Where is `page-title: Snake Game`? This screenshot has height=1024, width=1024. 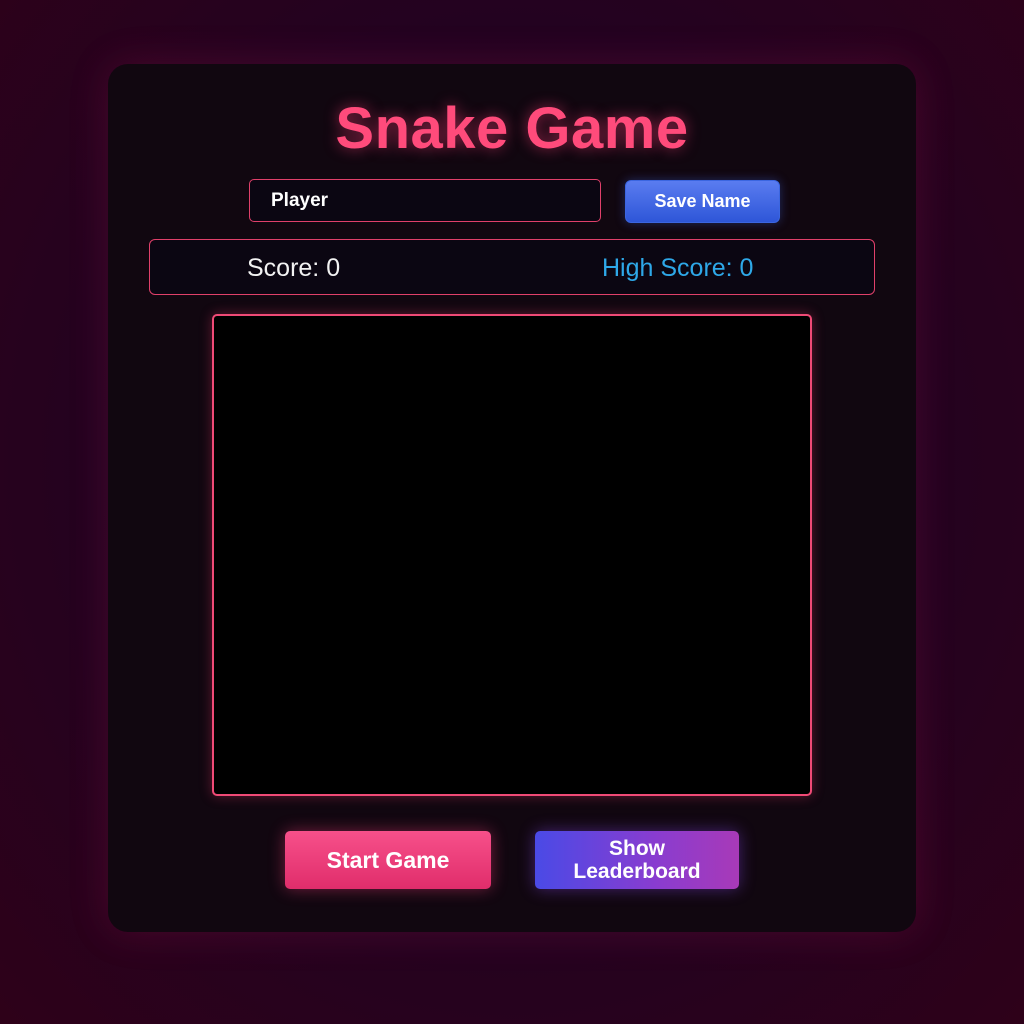 page-title: Snake Game is located at coordinates (512, 128).